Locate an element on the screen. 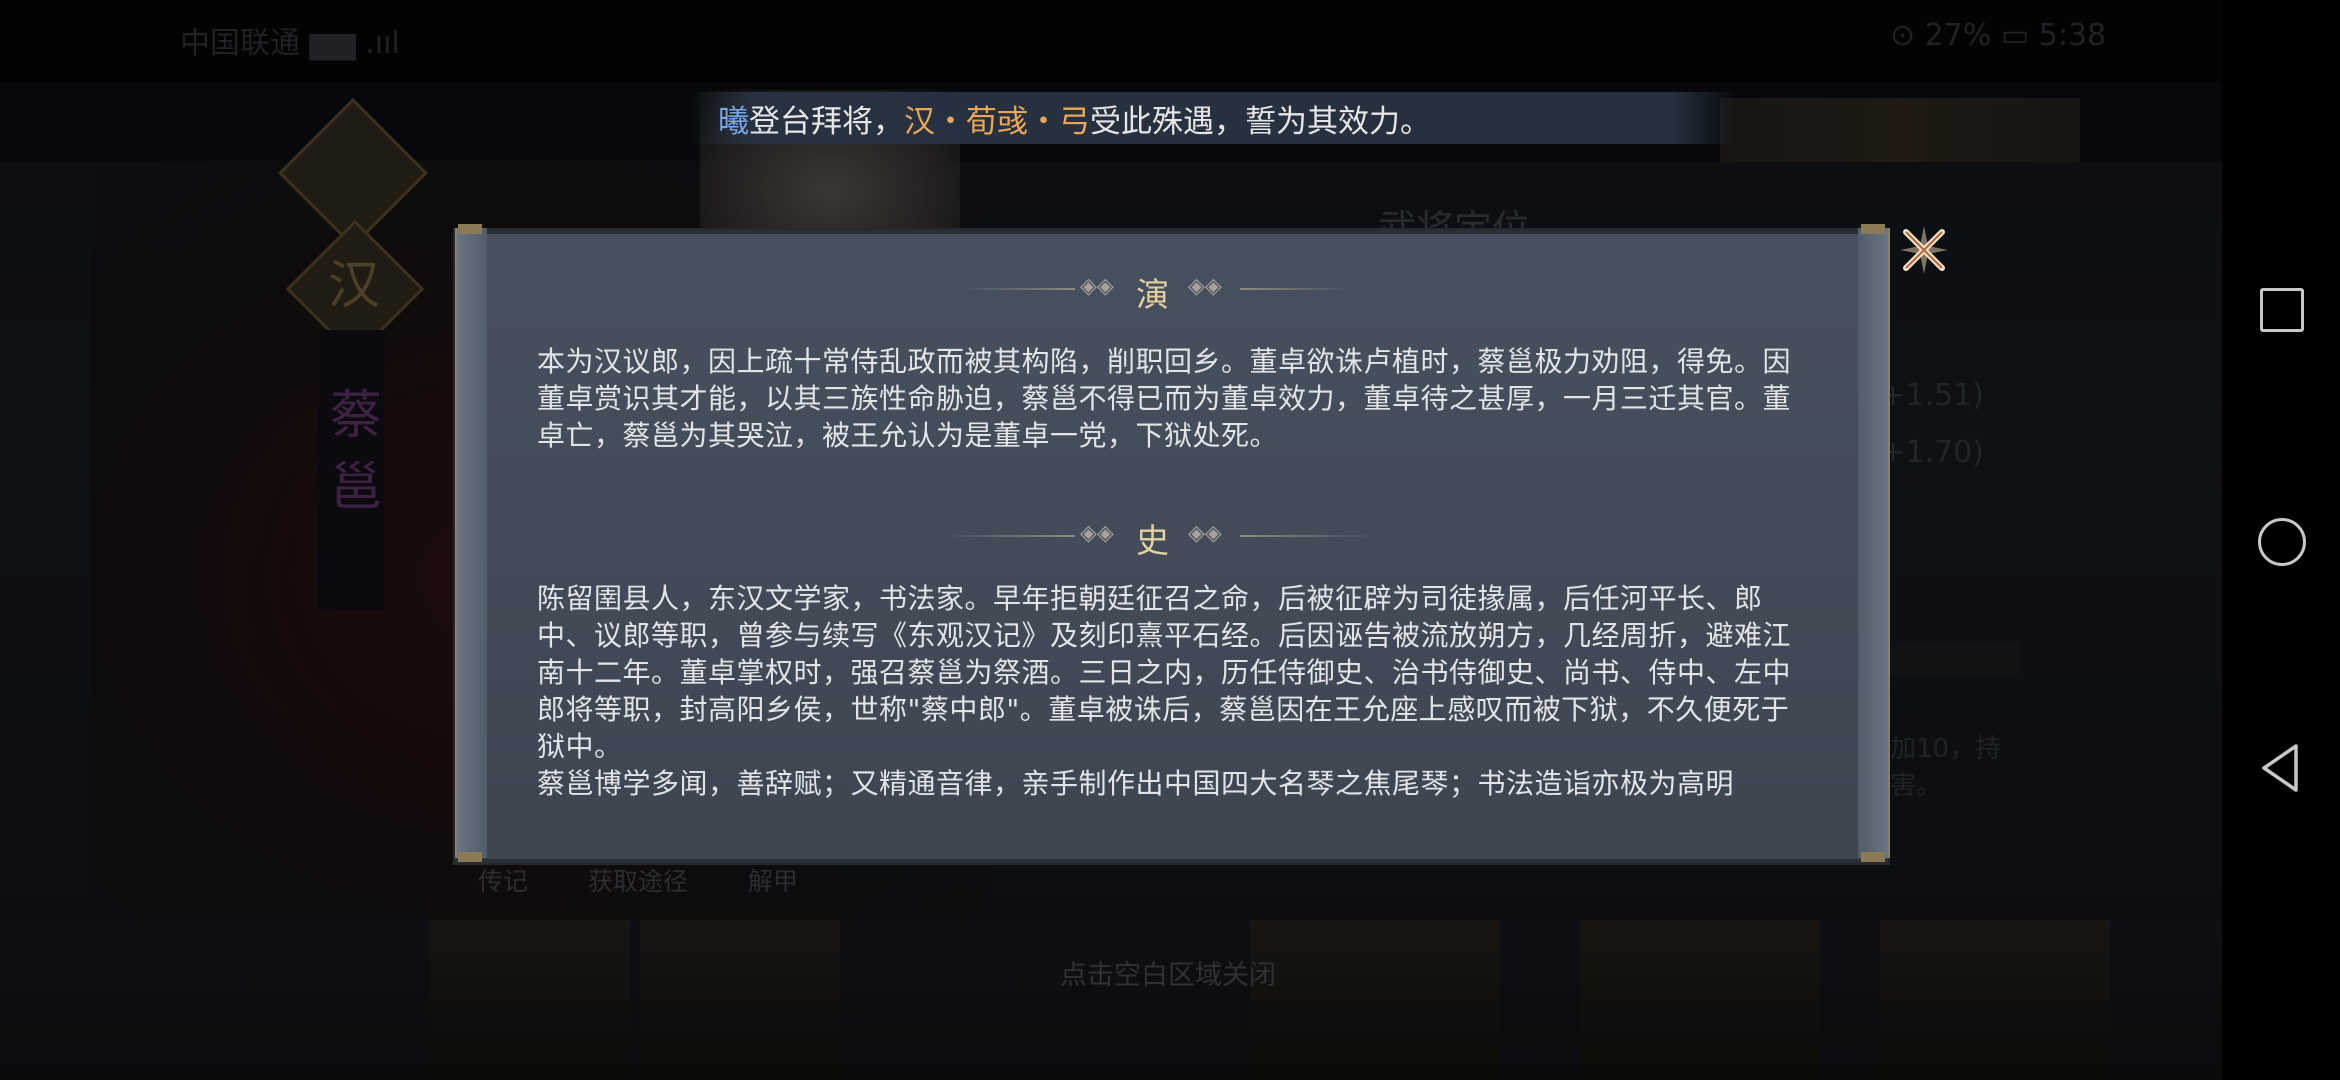 This screenshot has width=2340, height=1080. home-button is located at coordinates (2282, 542).